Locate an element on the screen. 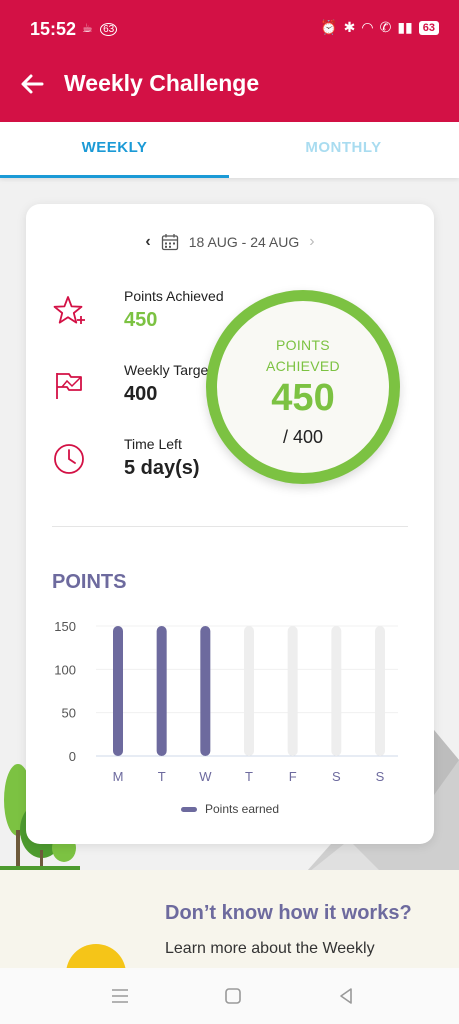 This screenshot has width=459, height=1024. legend-swatch is located at coordinates (188, 809).